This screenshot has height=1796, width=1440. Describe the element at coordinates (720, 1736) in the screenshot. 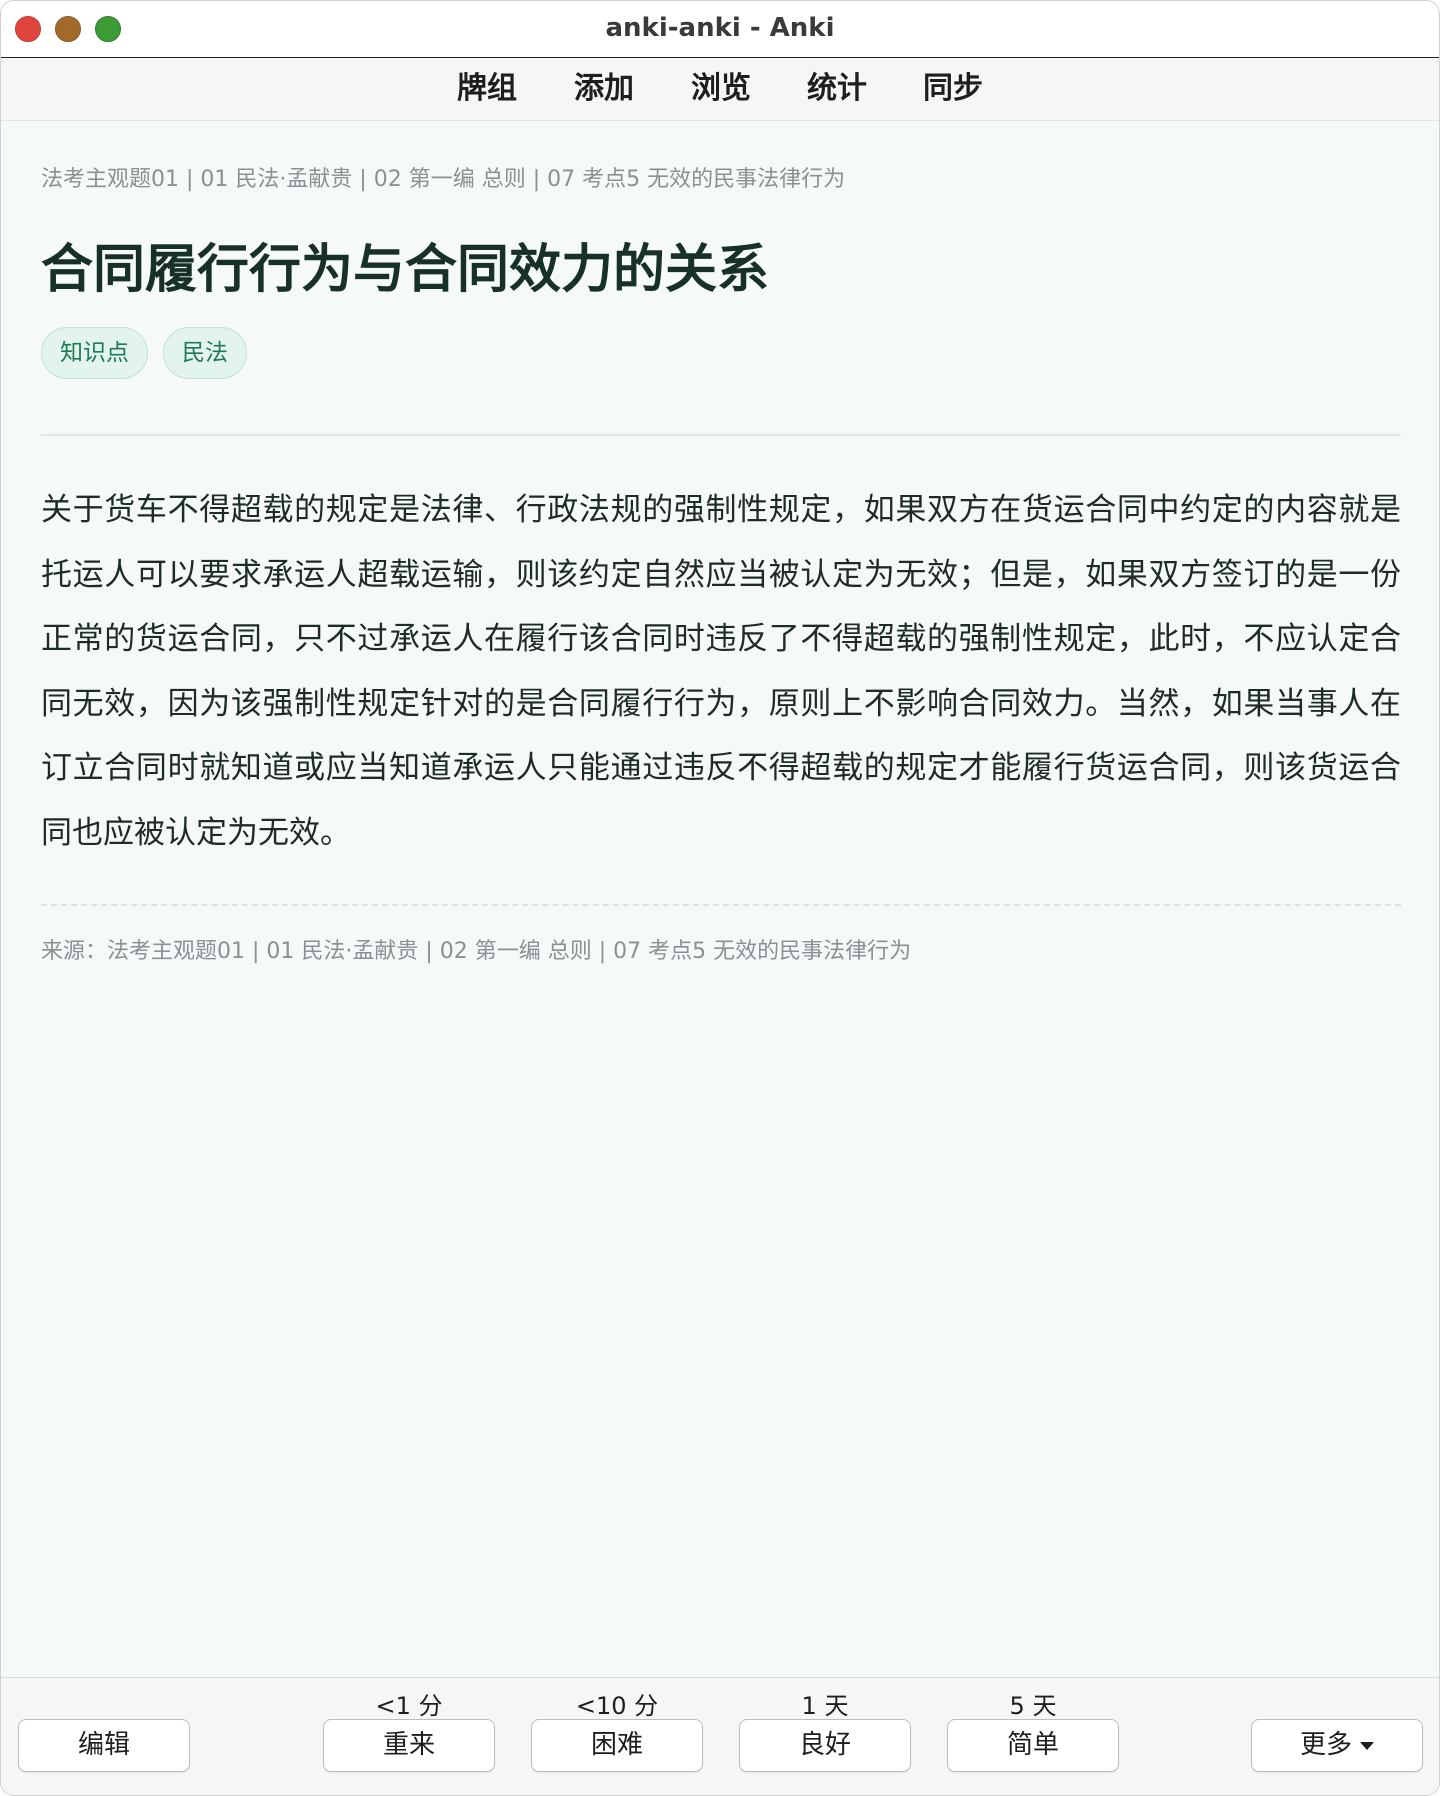

I see `review-bottom-bar: 编辑 <1 分 重来 <10 分 困难 1 天 良好 5 天 简单 更多` at that location.